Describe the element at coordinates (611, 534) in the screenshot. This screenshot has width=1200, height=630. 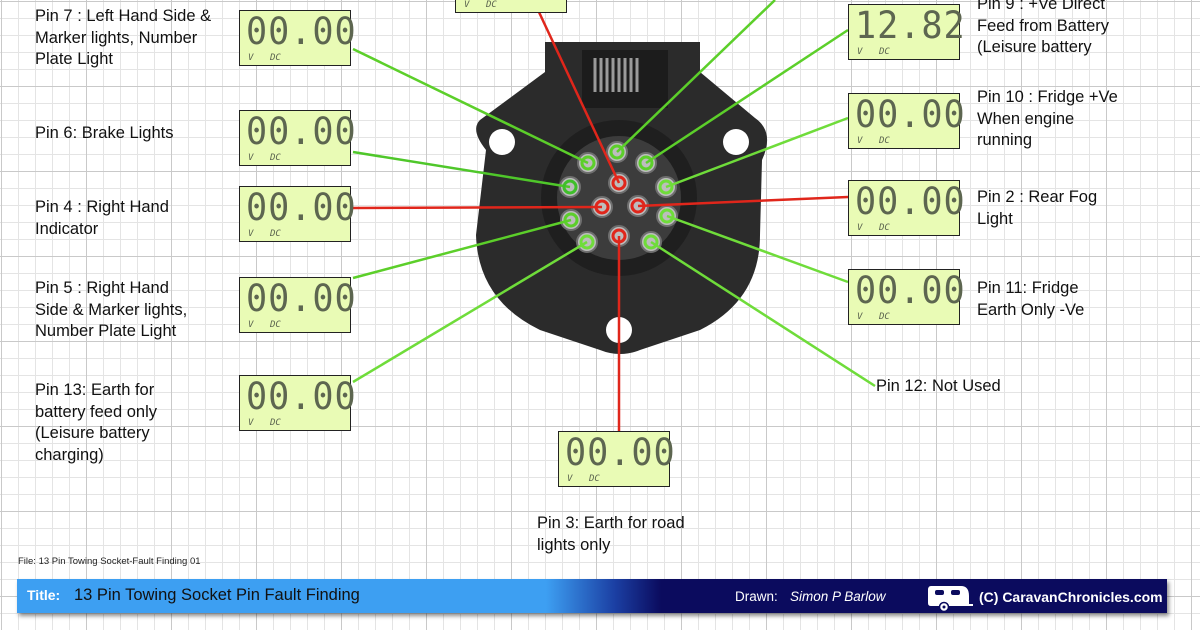
I see `label-pin3: Pin 3: Earth for road lights only` at that location.